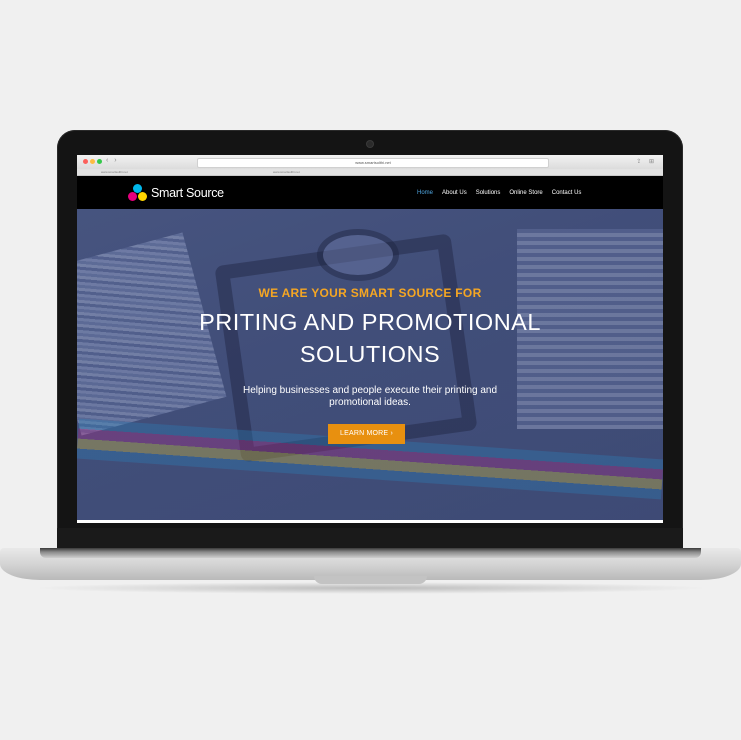  What do you see at coordinates (358, 255) in the screenshot?
I see `hero-bg-lens` at bounding box center [358, 255].